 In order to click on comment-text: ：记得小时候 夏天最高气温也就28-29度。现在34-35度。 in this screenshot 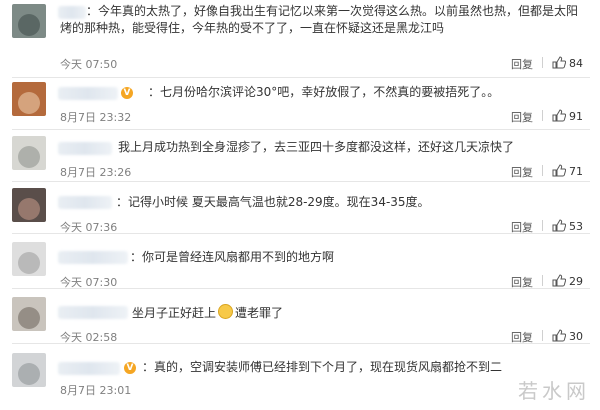, I will do `click(273, 202)`.